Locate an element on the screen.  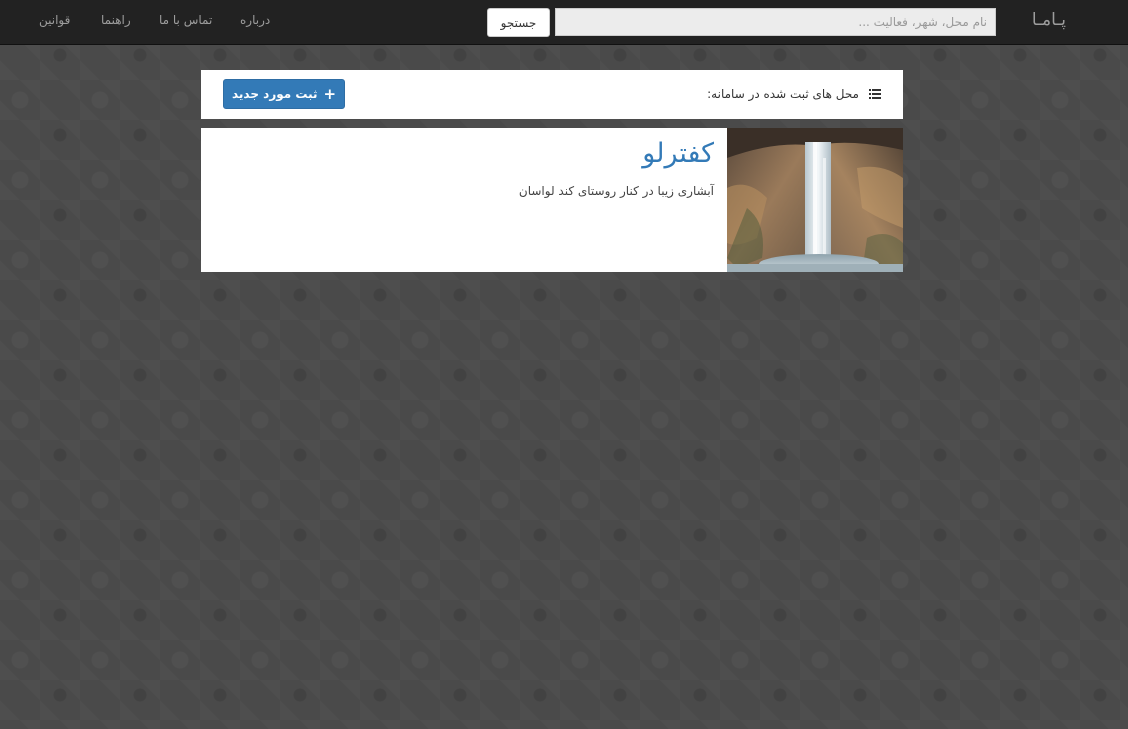
page-title: محل های ثبت شده در سامانه: is located at coordinates (783, 94).